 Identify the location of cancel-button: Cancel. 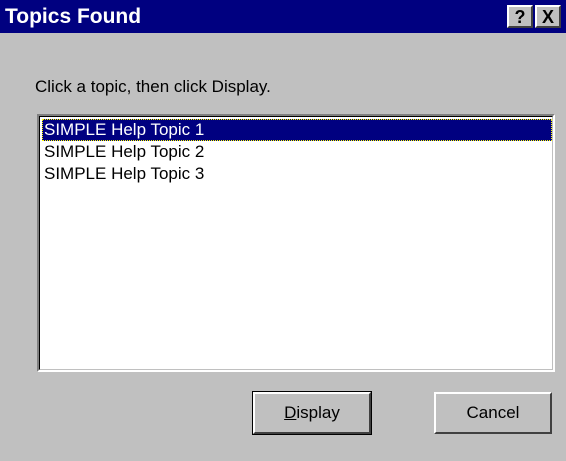
(493, 413).